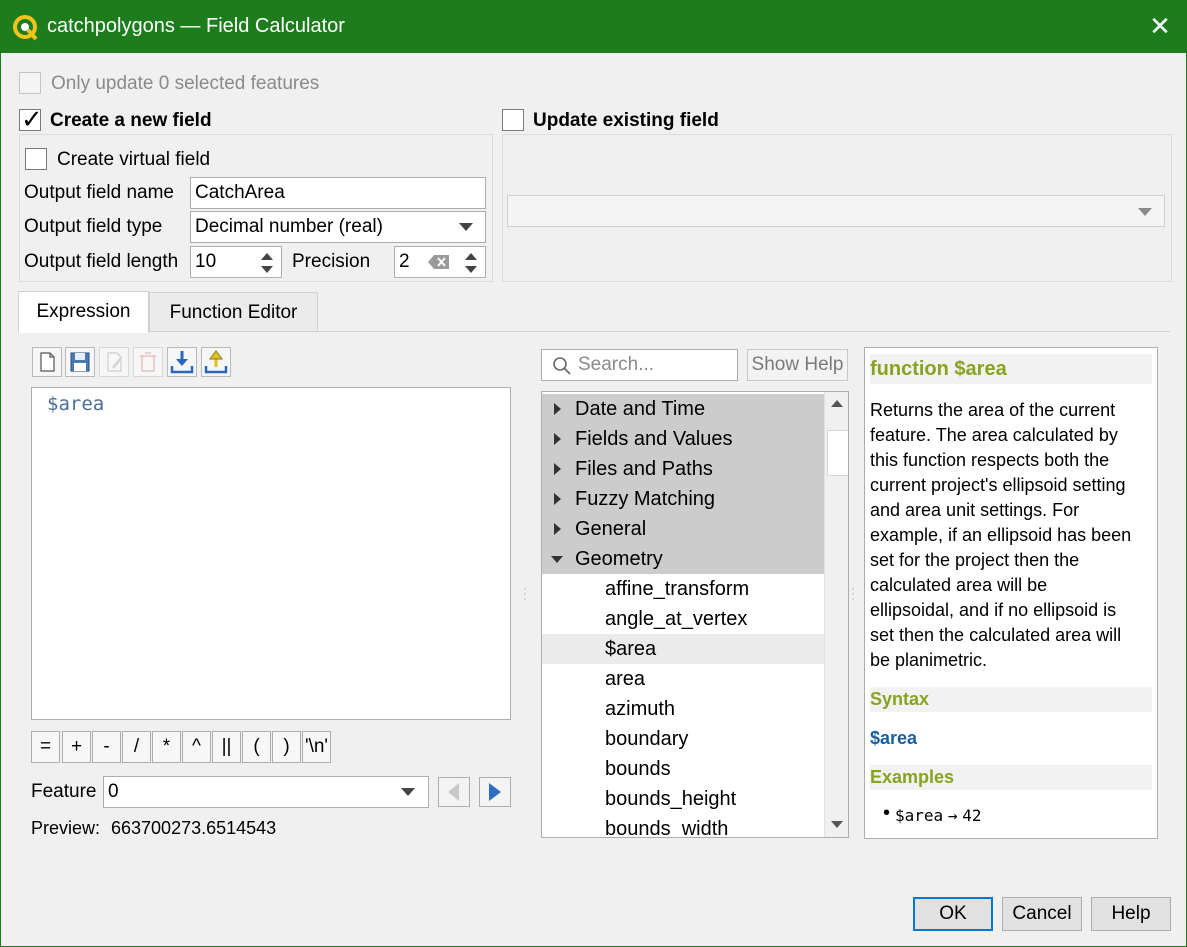 This screenshot has width=1187, height=947. What do you see at coordinates (267, 262) in the screenshot?
I see `length-spin-arrows` at bounding box center [267, 262].